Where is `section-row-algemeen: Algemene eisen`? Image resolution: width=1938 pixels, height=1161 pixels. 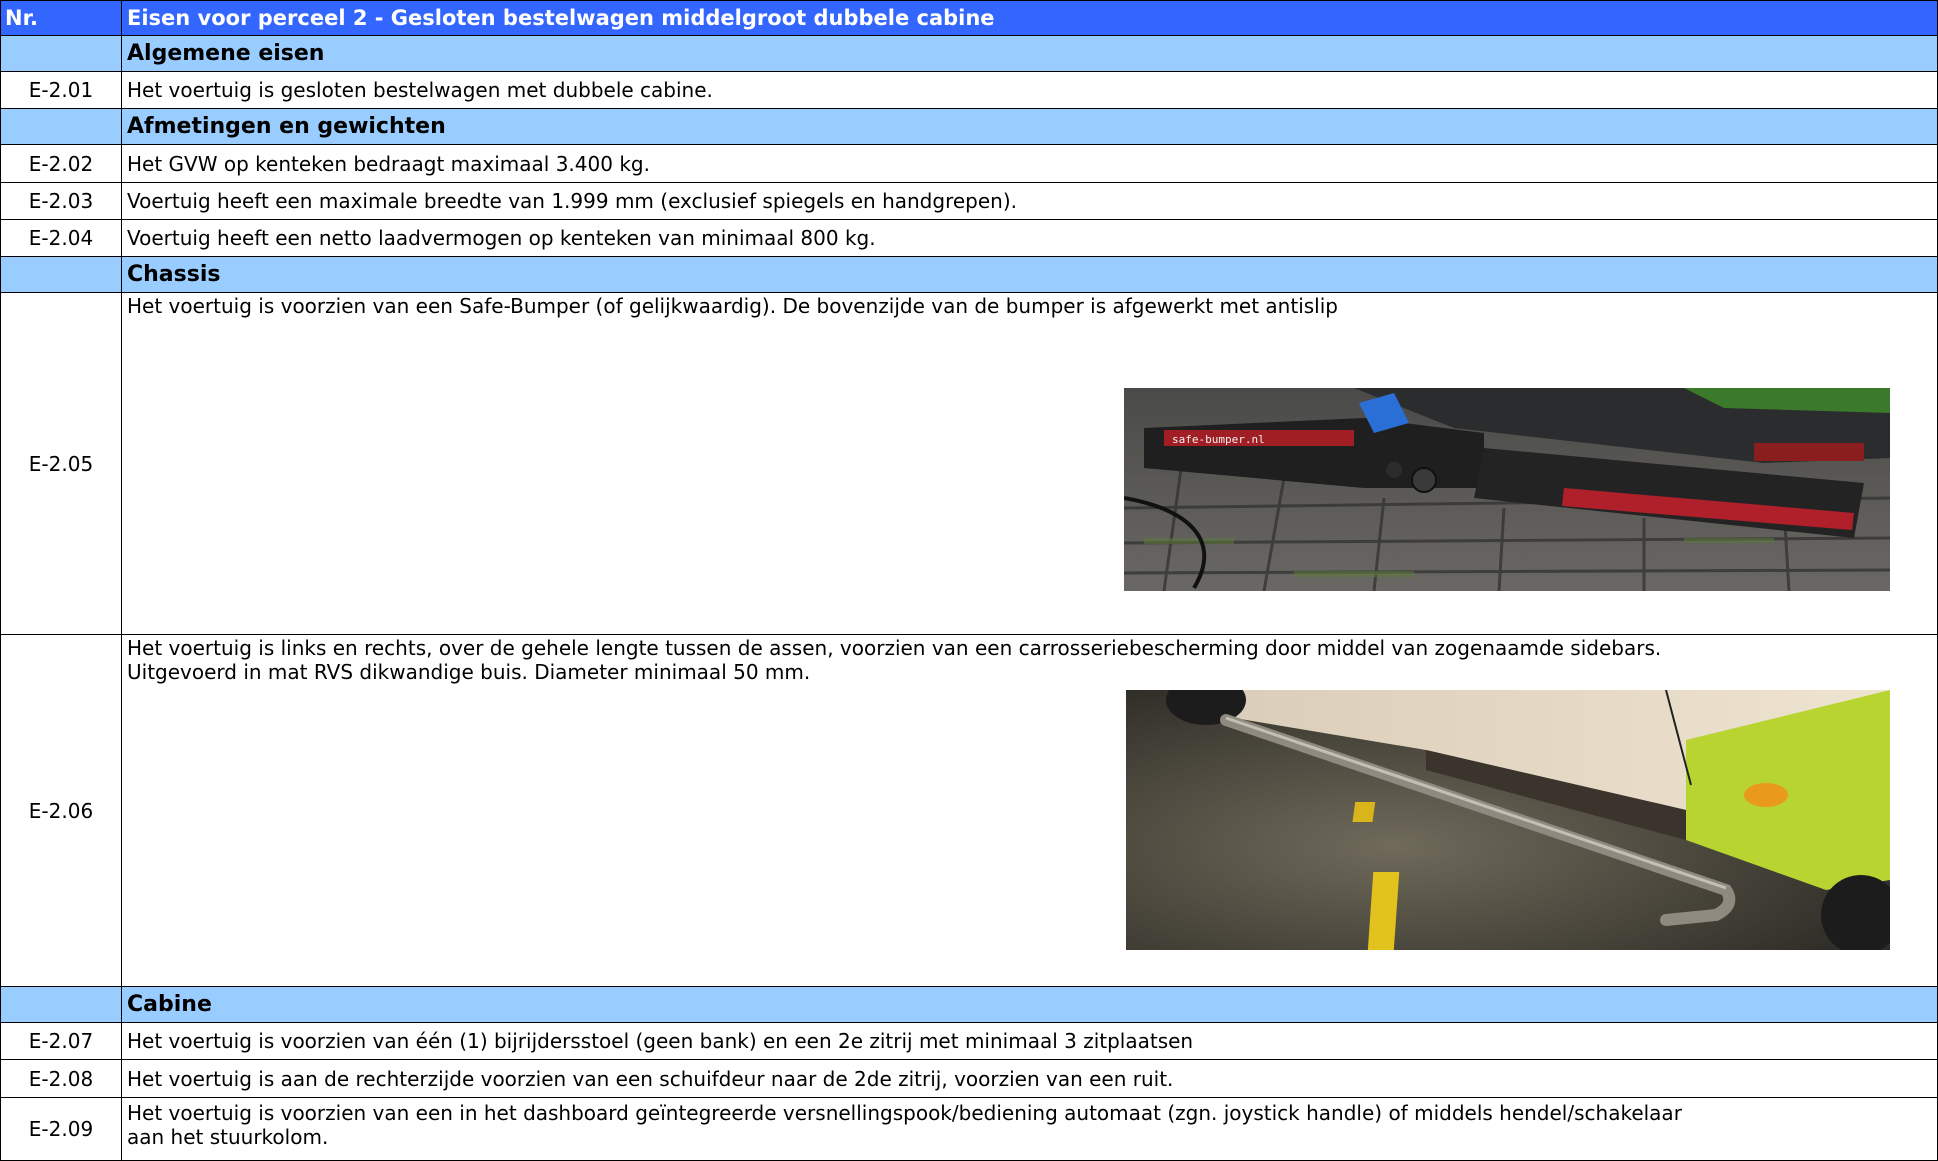
section-row-algemeen: Algemene eisen is located at coordinates (969, 54).